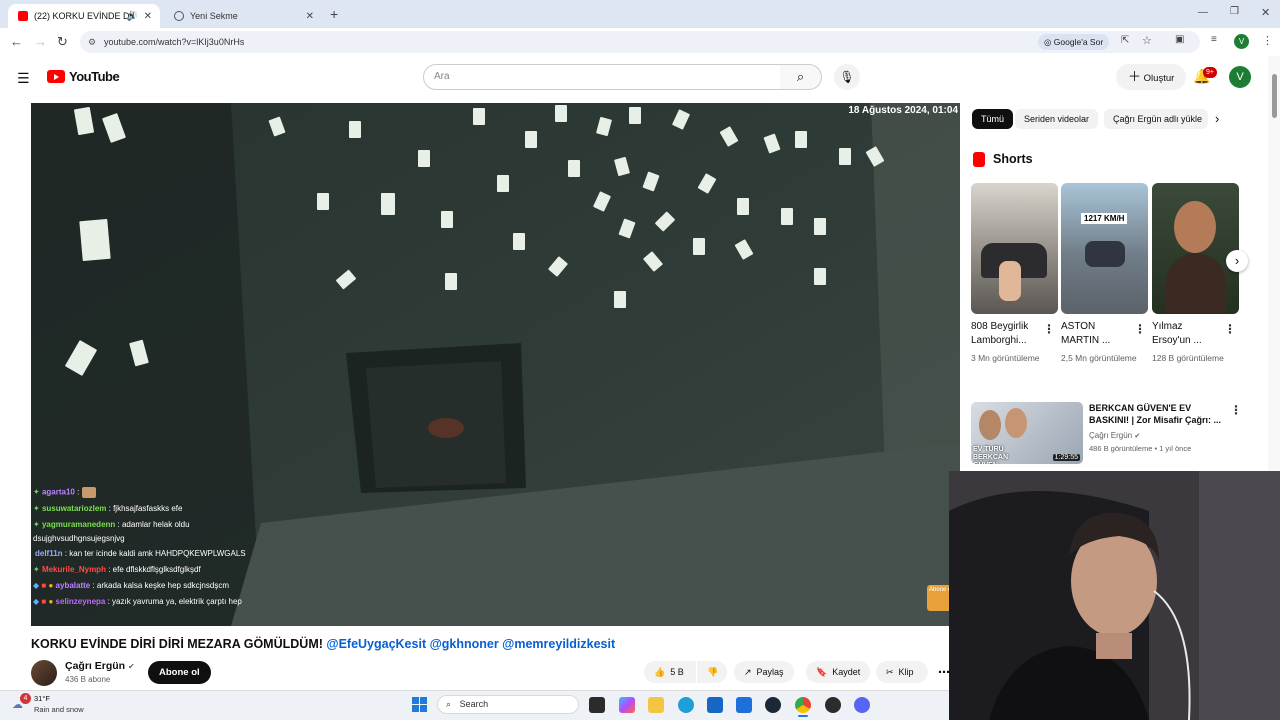 This screenshot has height=720, width=1280. I want to click on chat-badge-icon: ■, so click(44, 585).